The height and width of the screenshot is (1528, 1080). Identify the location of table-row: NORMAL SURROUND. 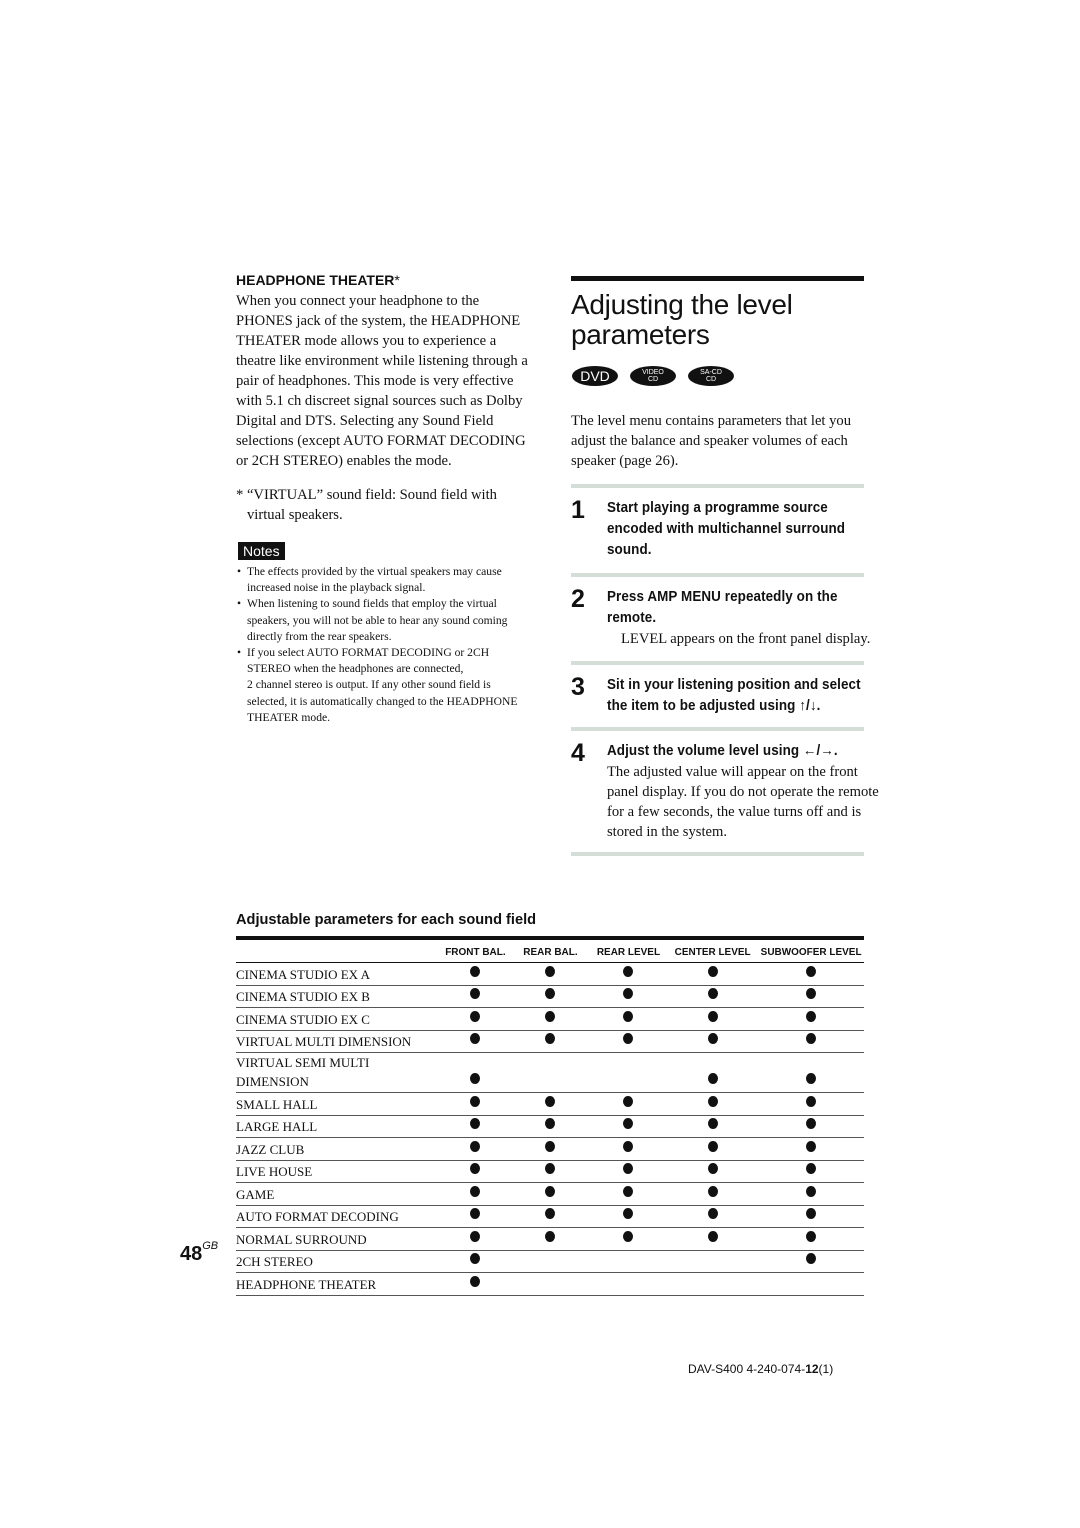
(550, 1239).